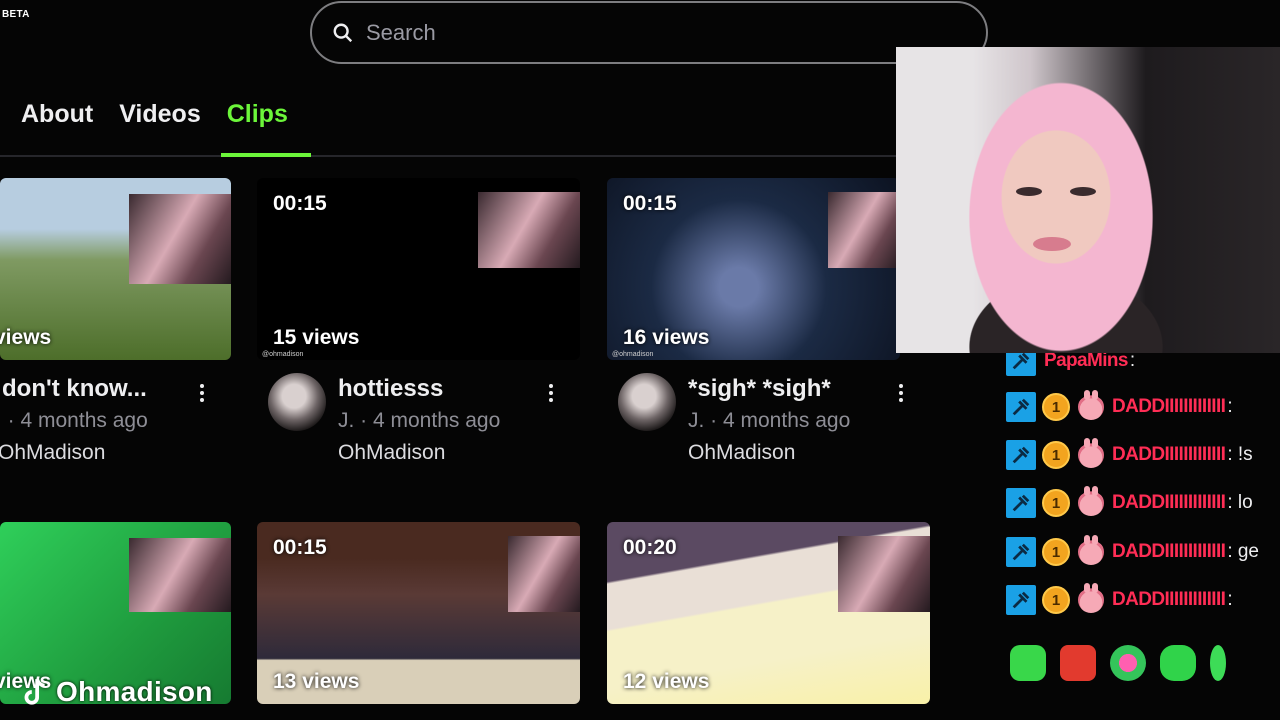 Image resolution: width=1280 pixels, height=720 pixels. What do you see at coordinates (1088, 200) in the screenshot?
I see `webcam-overlay` at bounding box center [1088, 200].